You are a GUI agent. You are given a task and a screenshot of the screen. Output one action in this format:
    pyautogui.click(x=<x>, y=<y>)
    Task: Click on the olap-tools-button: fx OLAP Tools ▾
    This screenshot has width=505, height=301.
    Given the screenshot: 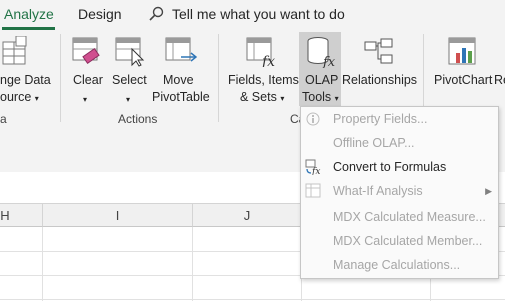 What is the action you would take?
    pyautogui.click(x=320, y=69)
    